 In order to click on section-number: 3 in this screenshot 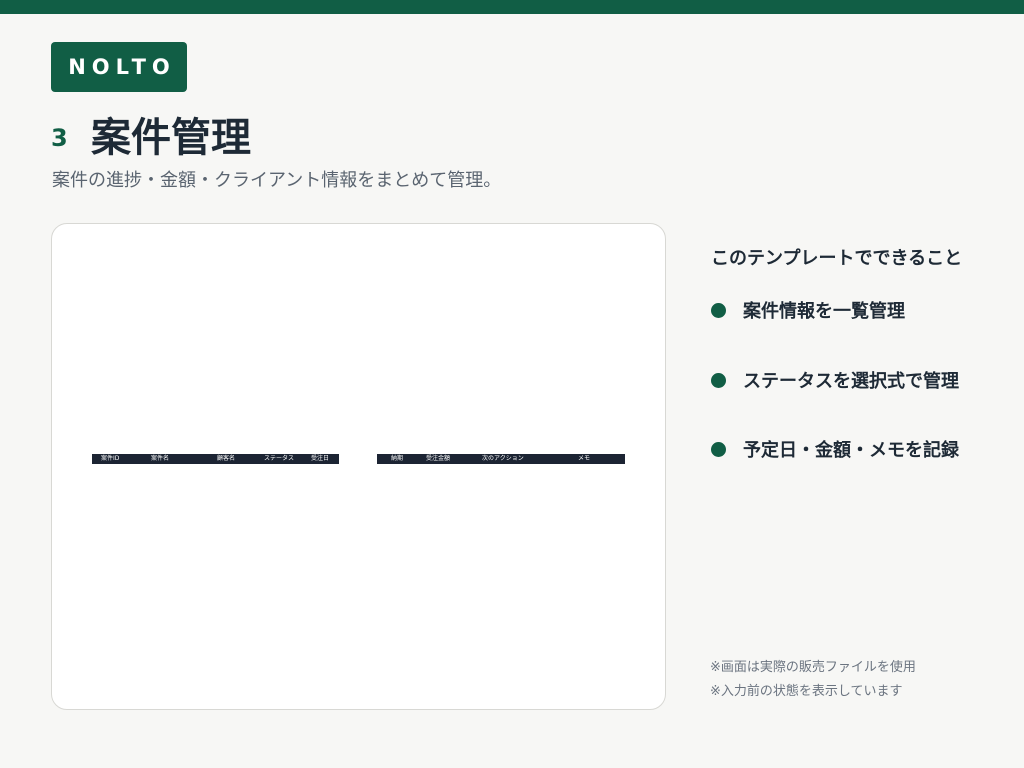, I will do `click(59, 138)`.